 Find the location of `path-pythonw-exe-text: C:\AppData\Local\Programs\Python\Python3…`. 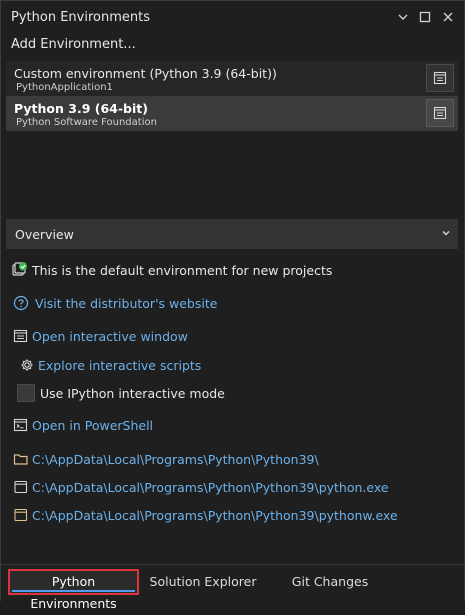

path-pythonw-exe-text: C:\AppData\Local\Programs\Python\Python3… is located at coordinates (215, 515).